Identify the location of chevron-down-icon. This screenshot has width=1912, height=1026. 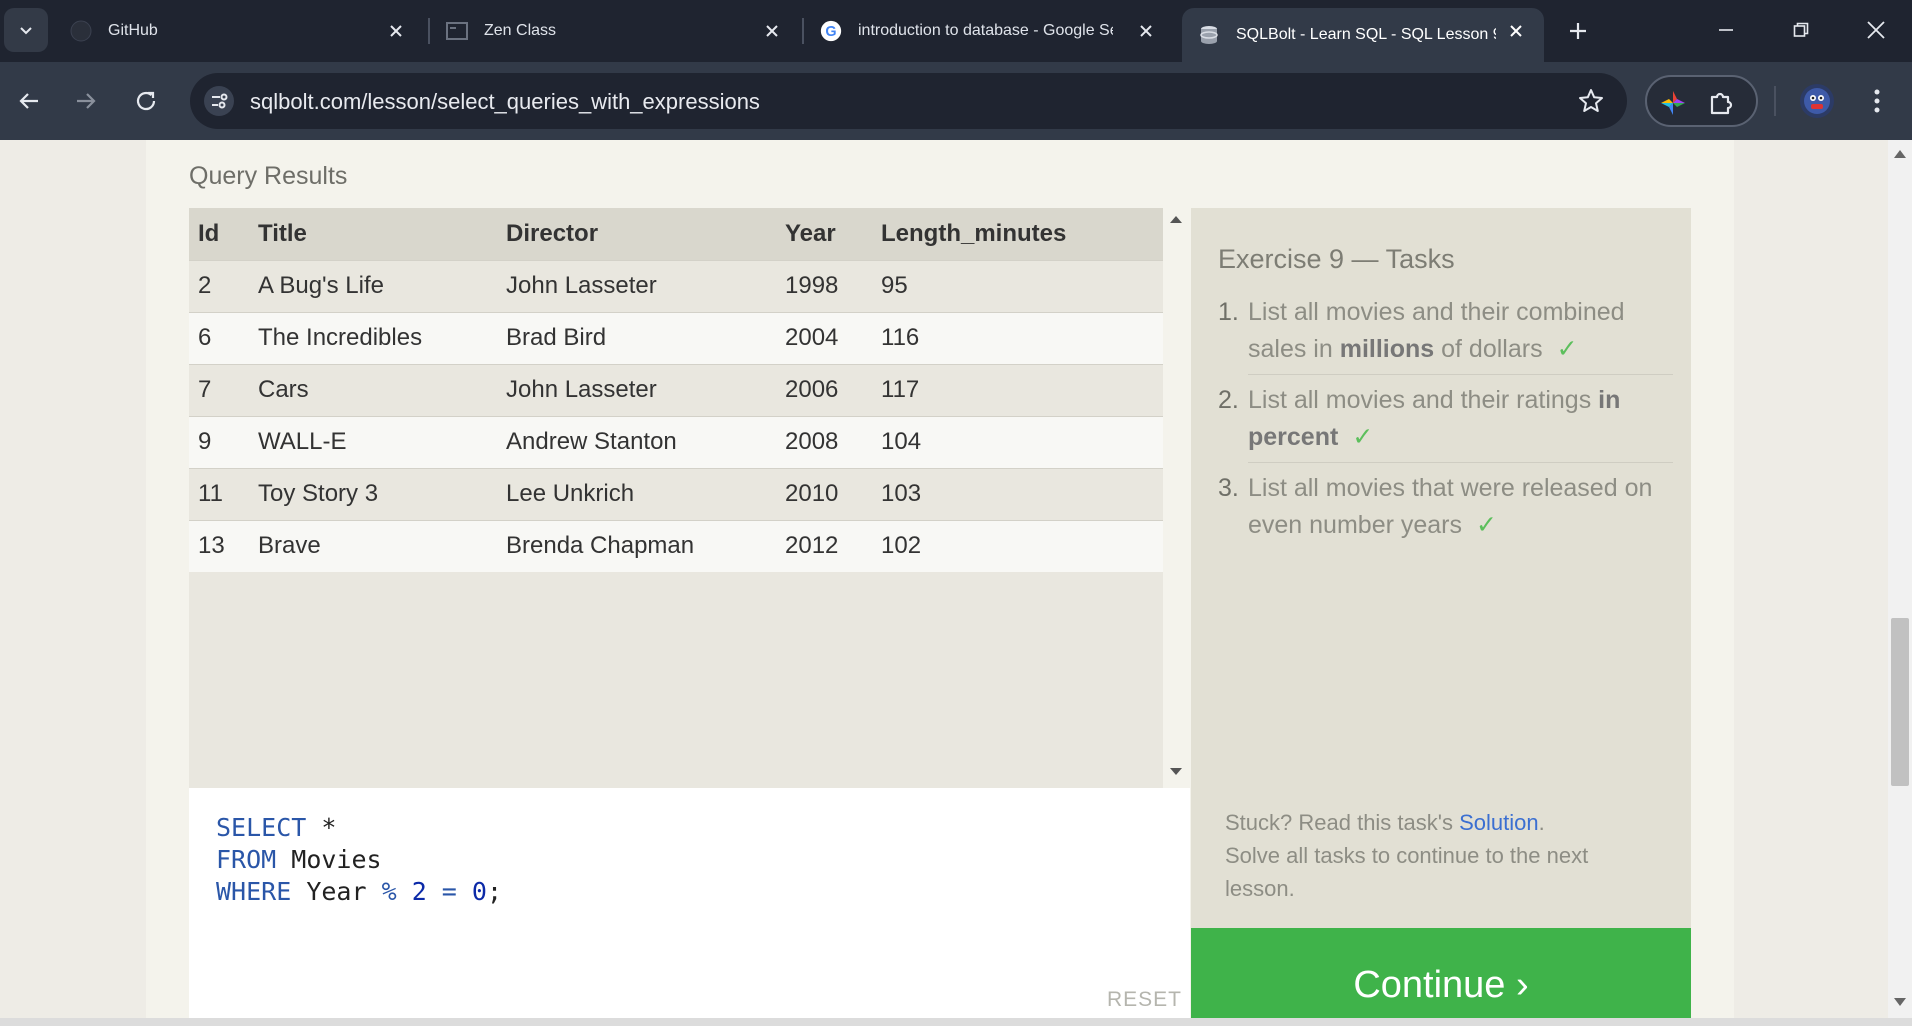
(26, 31).